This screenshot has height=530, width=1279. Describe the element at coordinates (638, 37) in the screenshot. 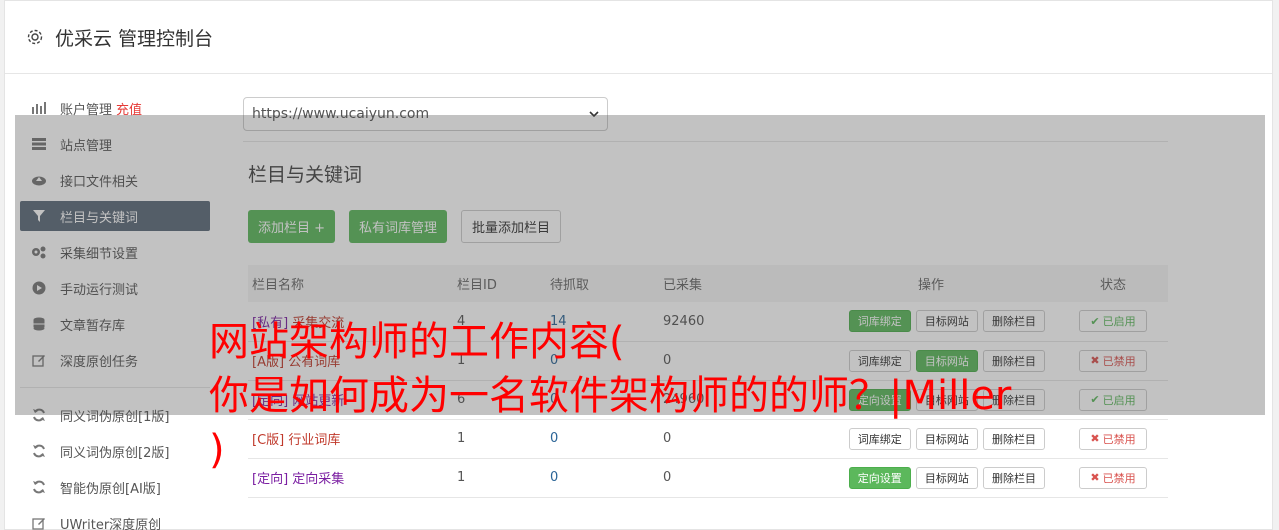

I see `header: 优采云 管理控制台` at that location.